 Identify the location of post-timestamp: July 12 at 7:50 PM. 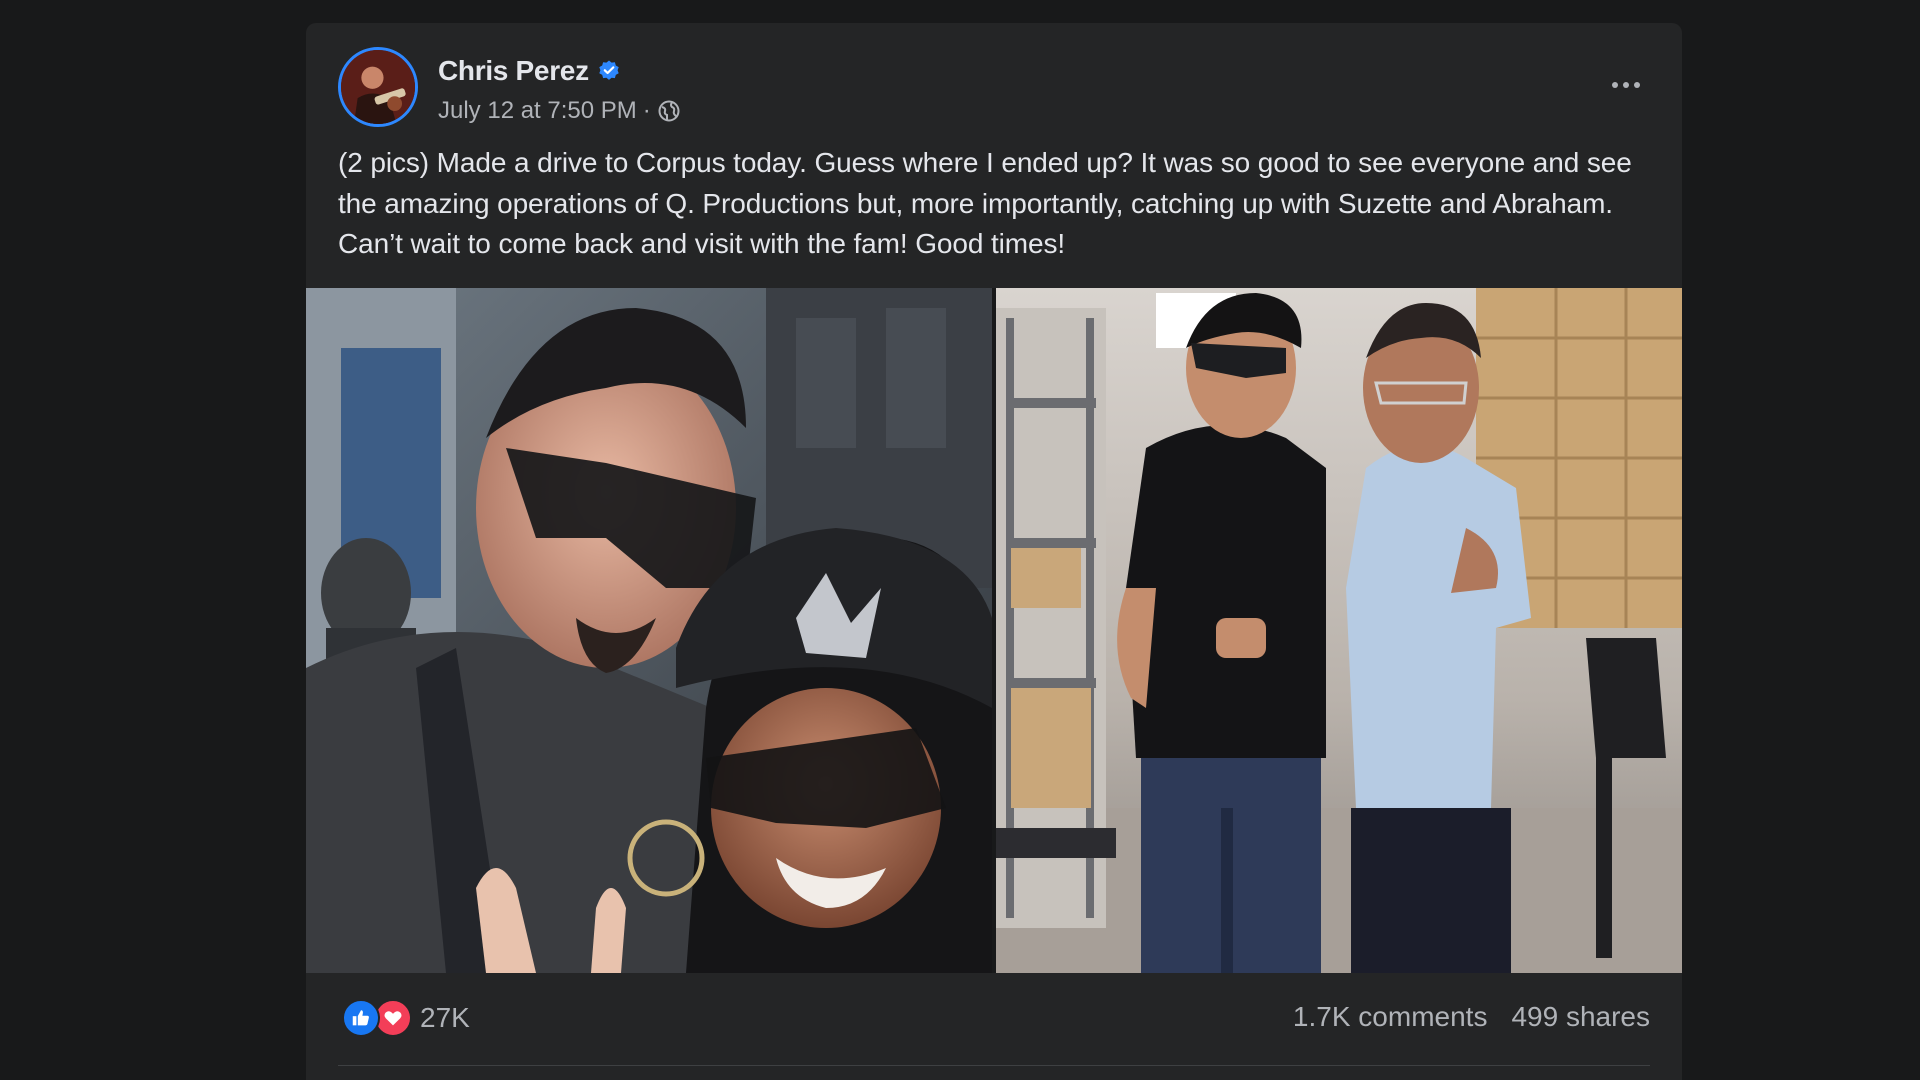
(537, 111).